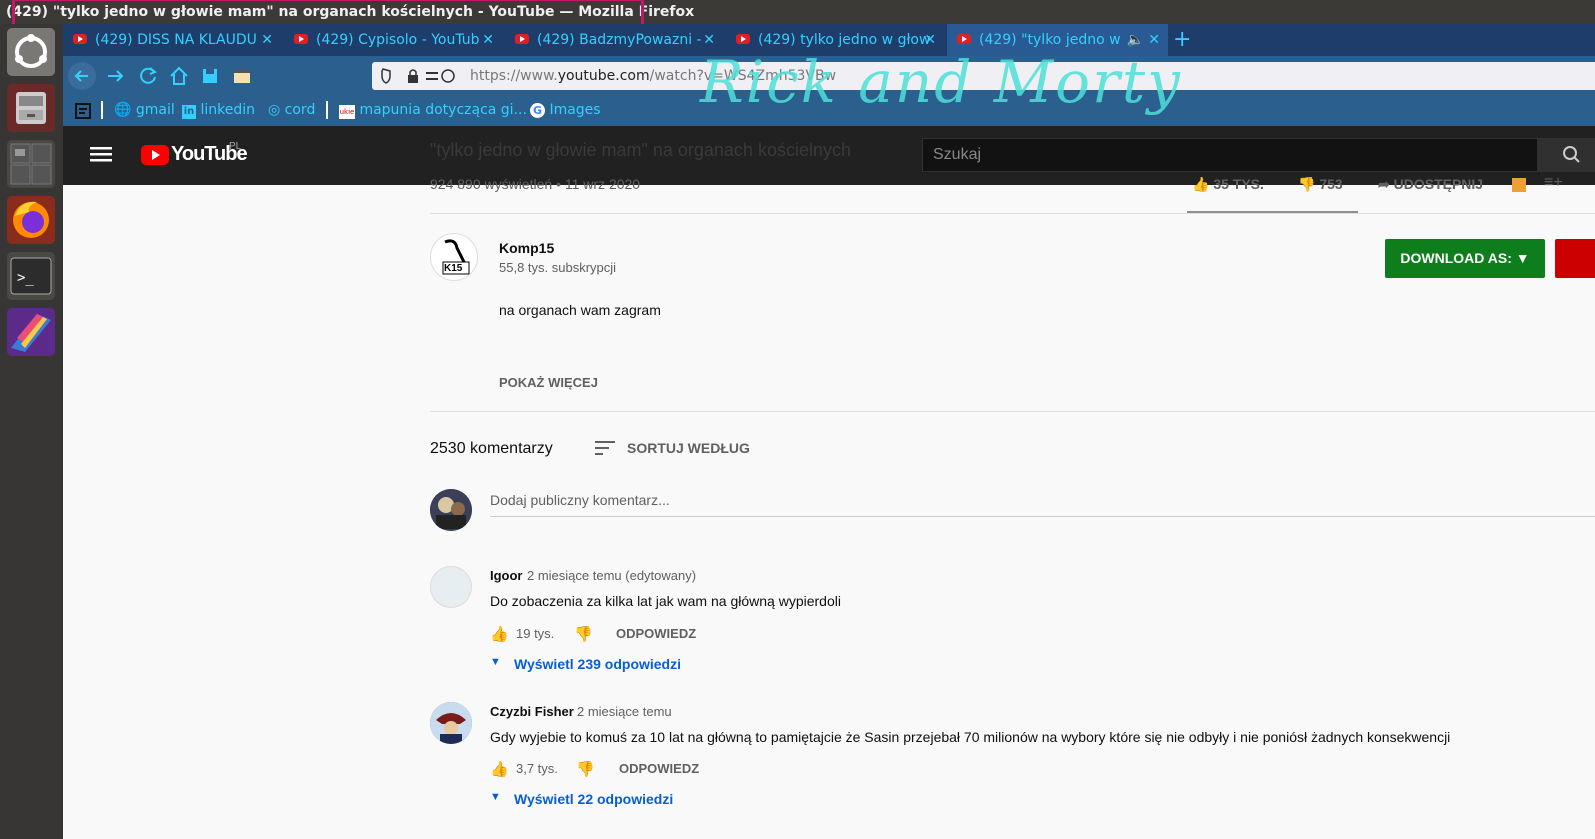 Image resolution: width=1595 pixels, height=839 pixels. I want to click on globe-icon: 🌐, so click(123, 110).